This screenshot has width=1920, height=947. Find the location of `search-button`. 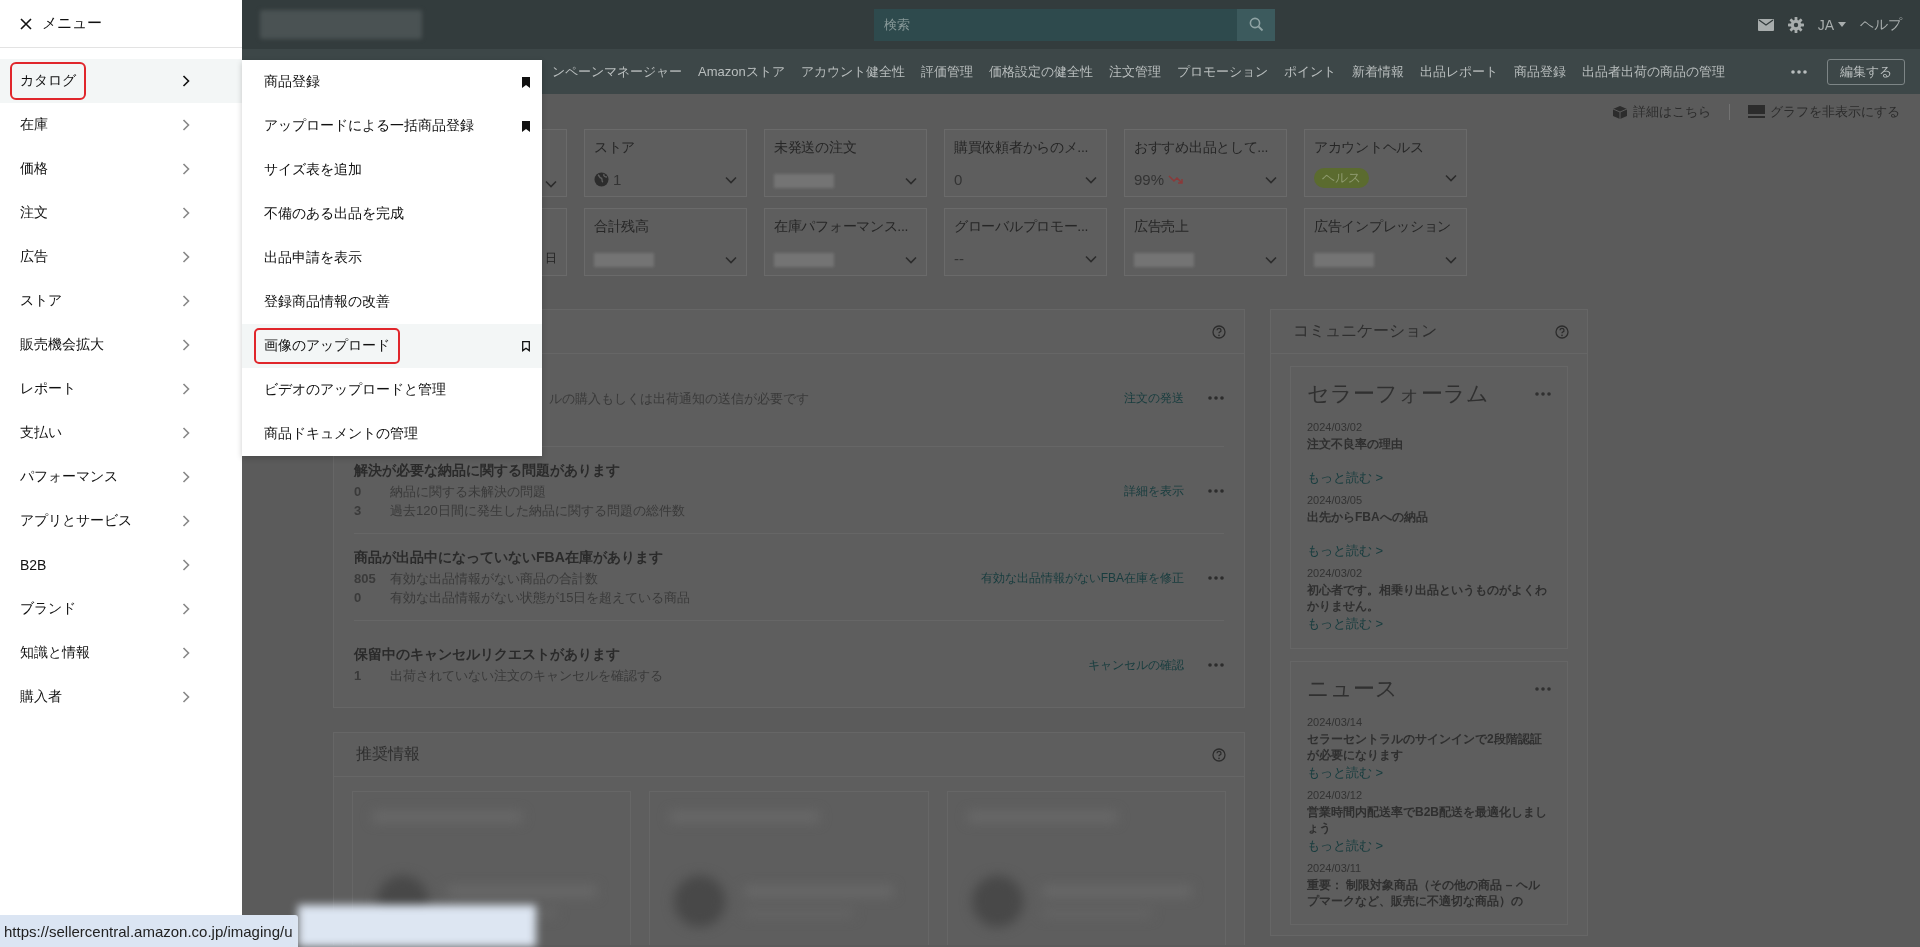

search-button is located at coordinates (1256, 24).